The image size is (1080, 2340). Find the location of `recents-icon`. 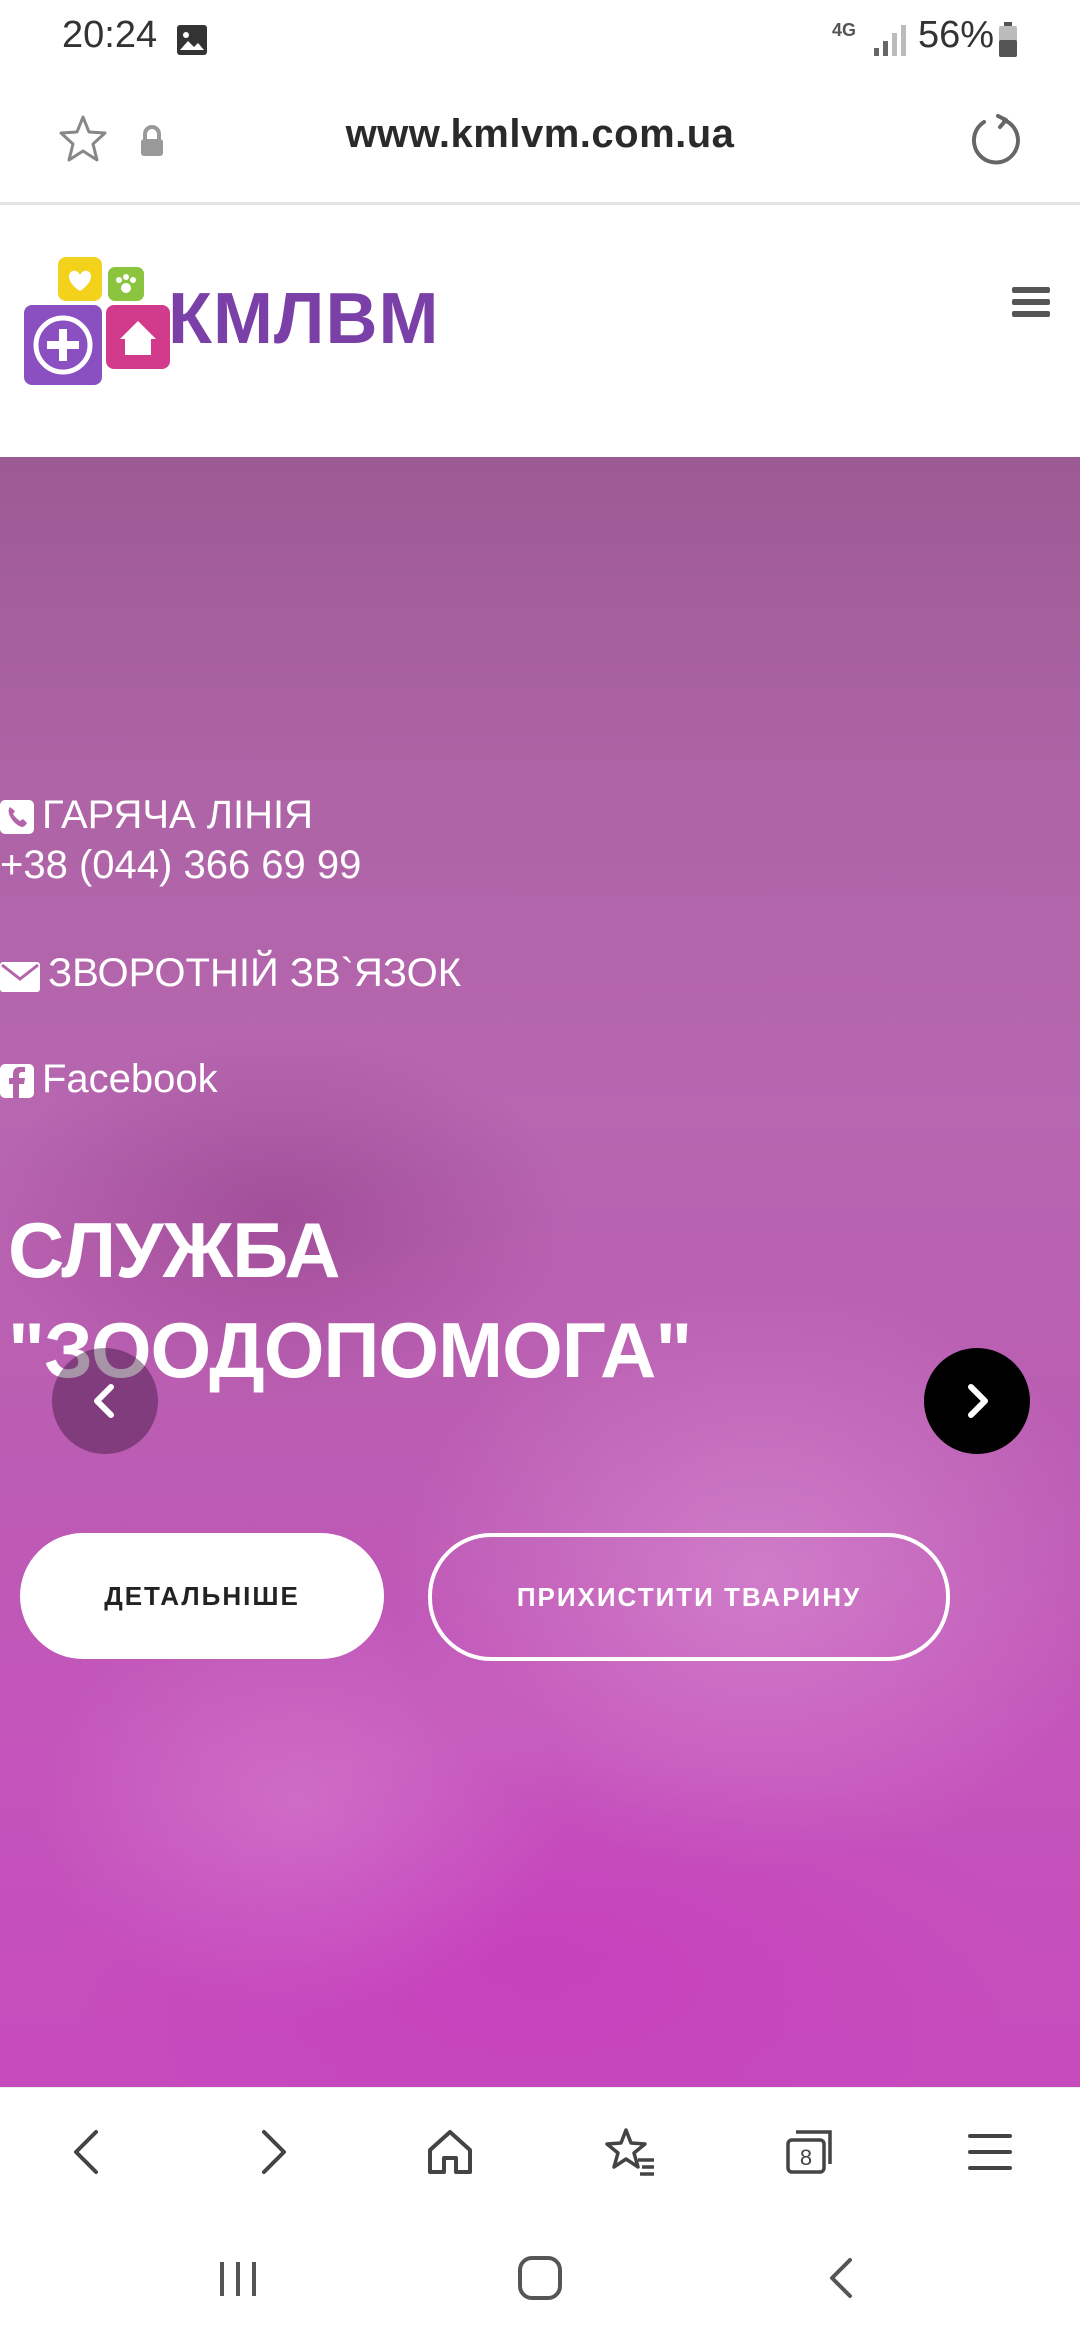

recents-icon is located at coordinates (238, 2278).